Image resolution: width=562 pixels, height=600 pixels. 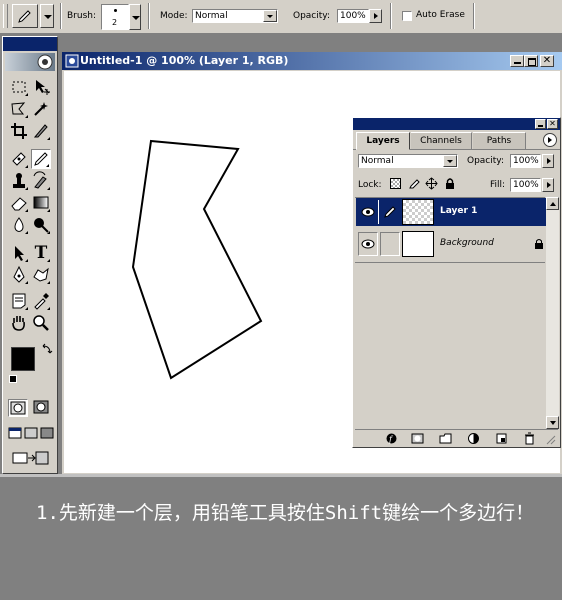 What do you see at coordinates (531, 61) in the screenshot?
I see `maximize-button` at bounding box center [531, 61].